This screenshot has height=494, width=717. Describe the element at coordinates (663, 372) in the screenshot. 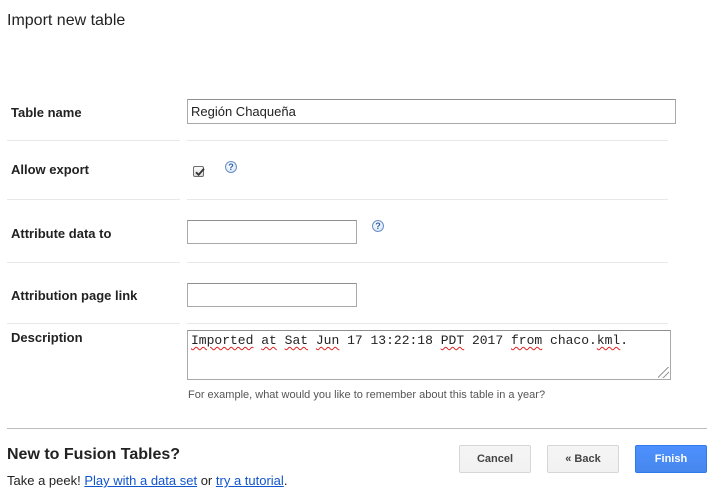

I see `resize-grip-icon` at that location.